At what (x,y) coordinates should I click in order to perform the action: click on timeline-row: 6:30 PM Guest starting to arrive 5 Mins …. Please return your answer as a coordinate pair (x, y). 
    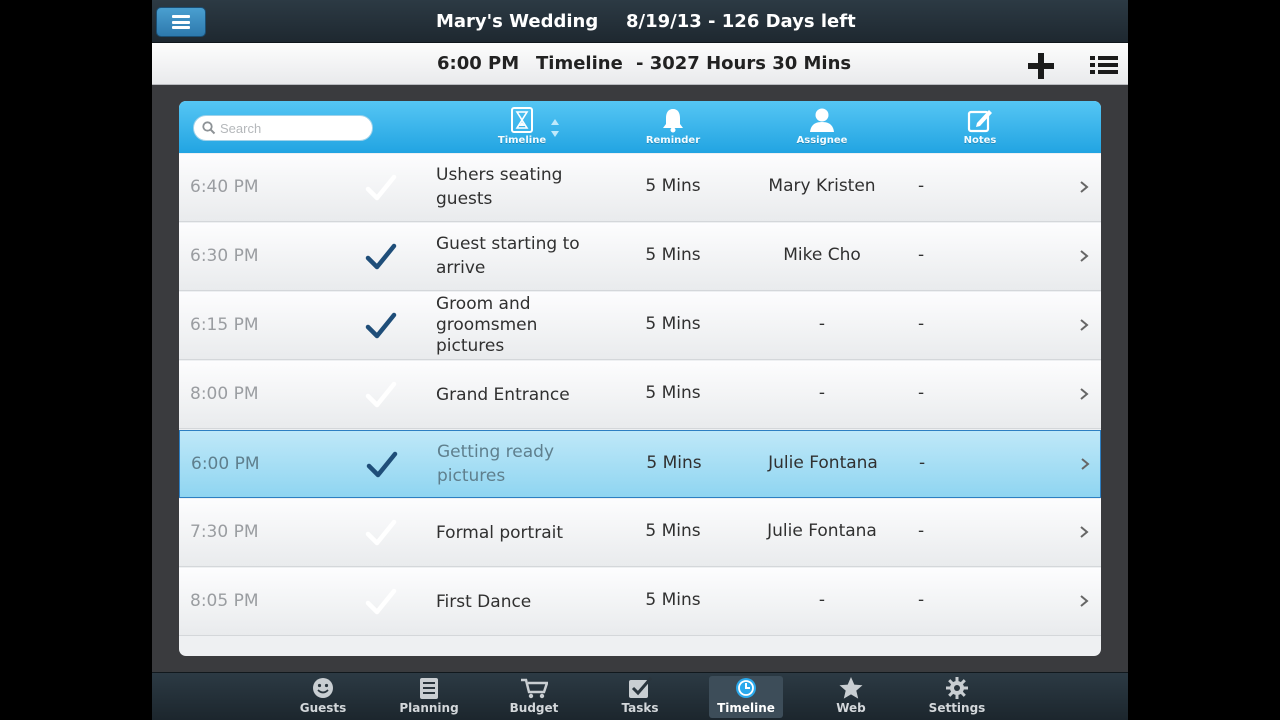
    Looking at the image, I should click on (640, 257).